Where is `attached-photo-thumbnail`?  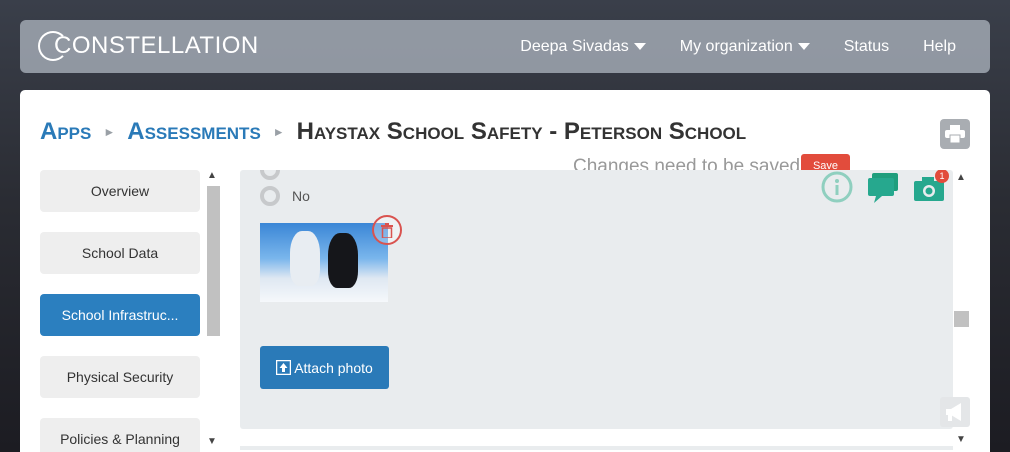 attached-photo-thumbnail is located at coordinates (324, 262).